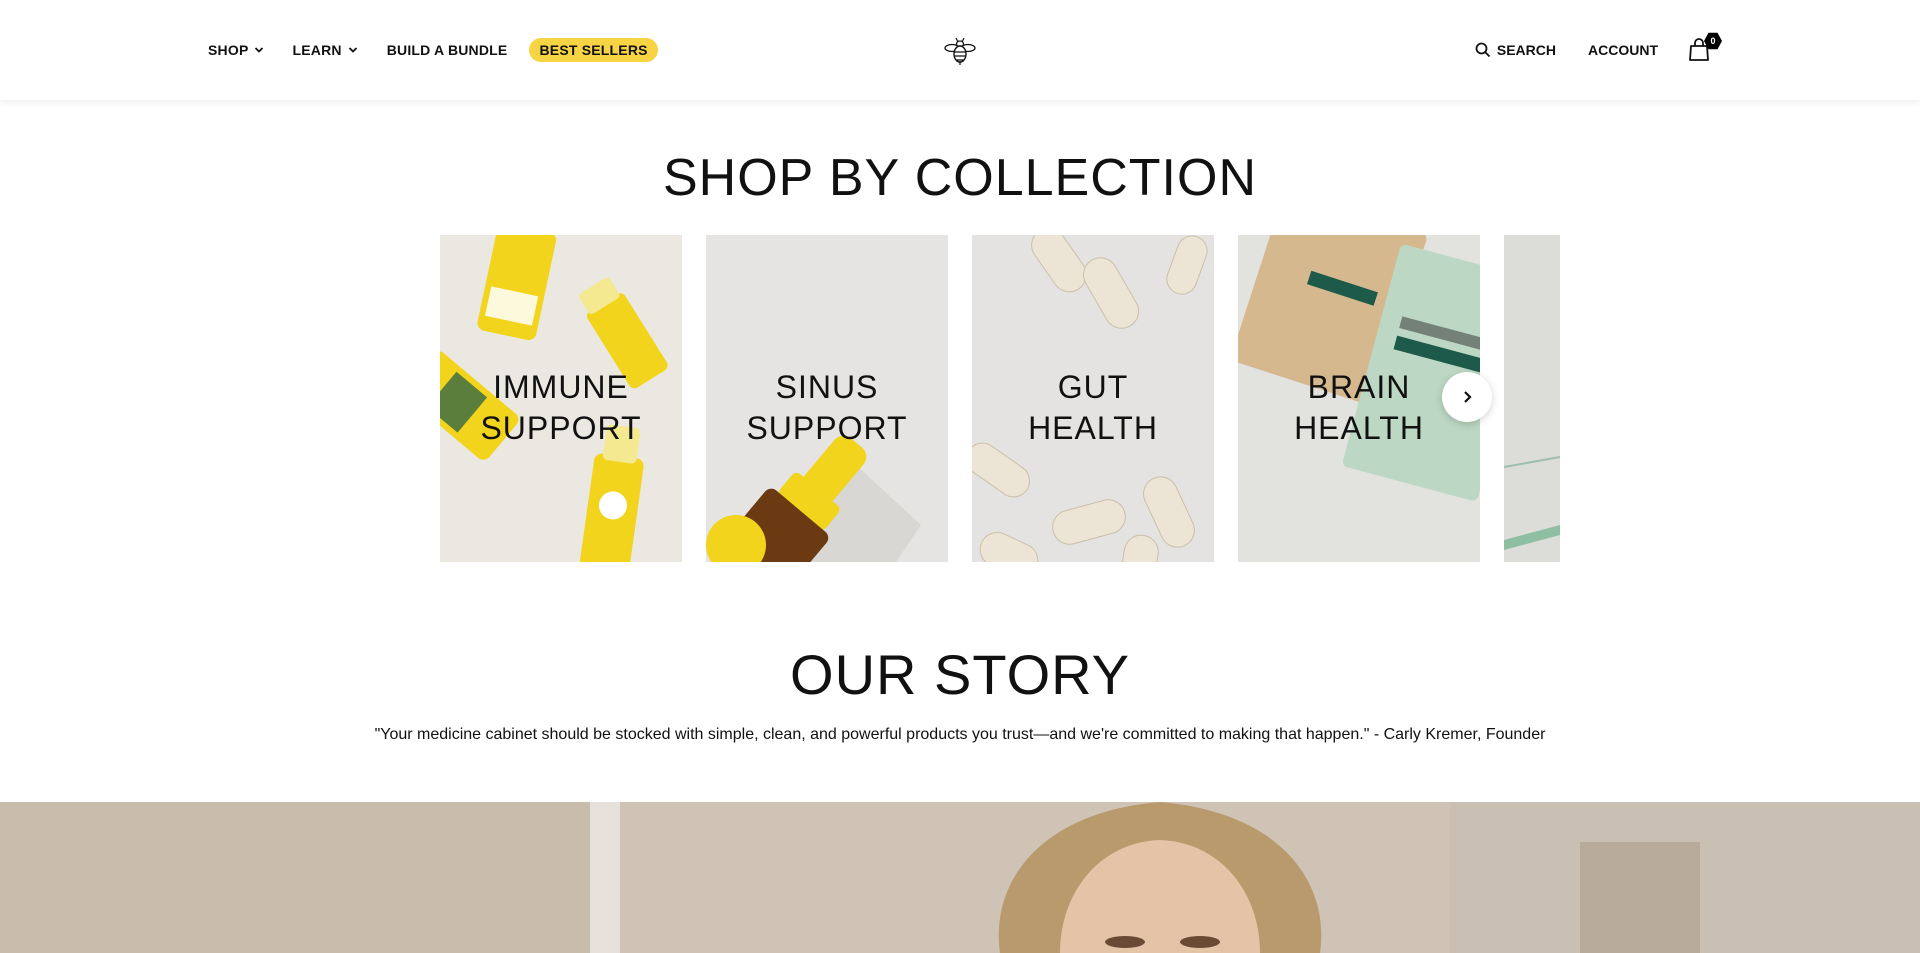 This screenshot has width=1920, height=953. Describe the element at coordinates (960, 674) in the screenshot. I see `story-section-title: OUR STORY` at that location.